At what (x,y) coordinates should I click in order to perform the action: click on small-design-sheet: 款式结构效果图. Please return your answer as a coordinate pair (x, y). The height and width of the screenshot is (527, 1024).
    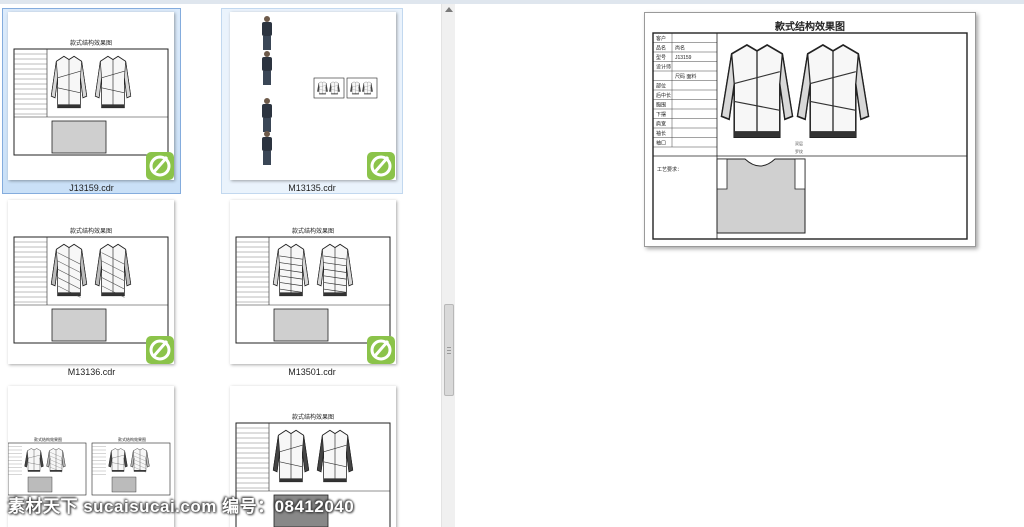
    Looking at the image, I should click on (131, 466).